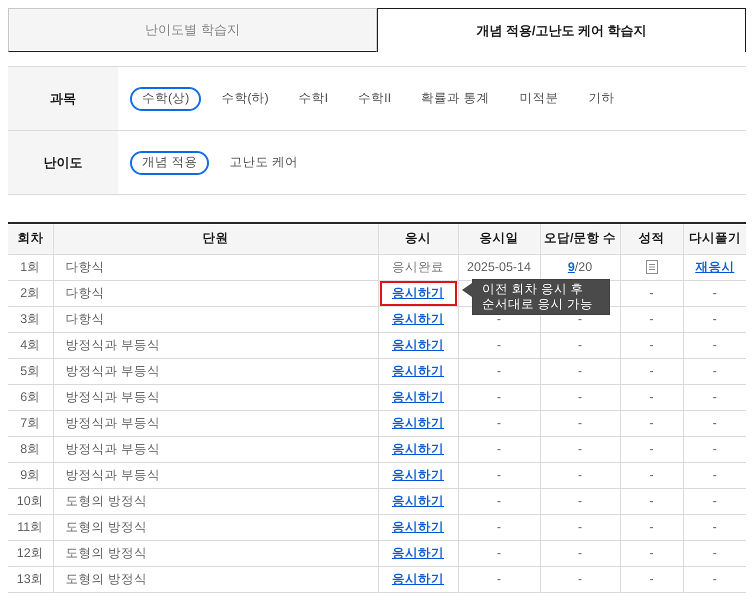 The height and width of the screenshot is (602, 754). Describe the element at coordinates (245, 98) in the screenshot. I see `filter-option: 수학(하)` at that location.